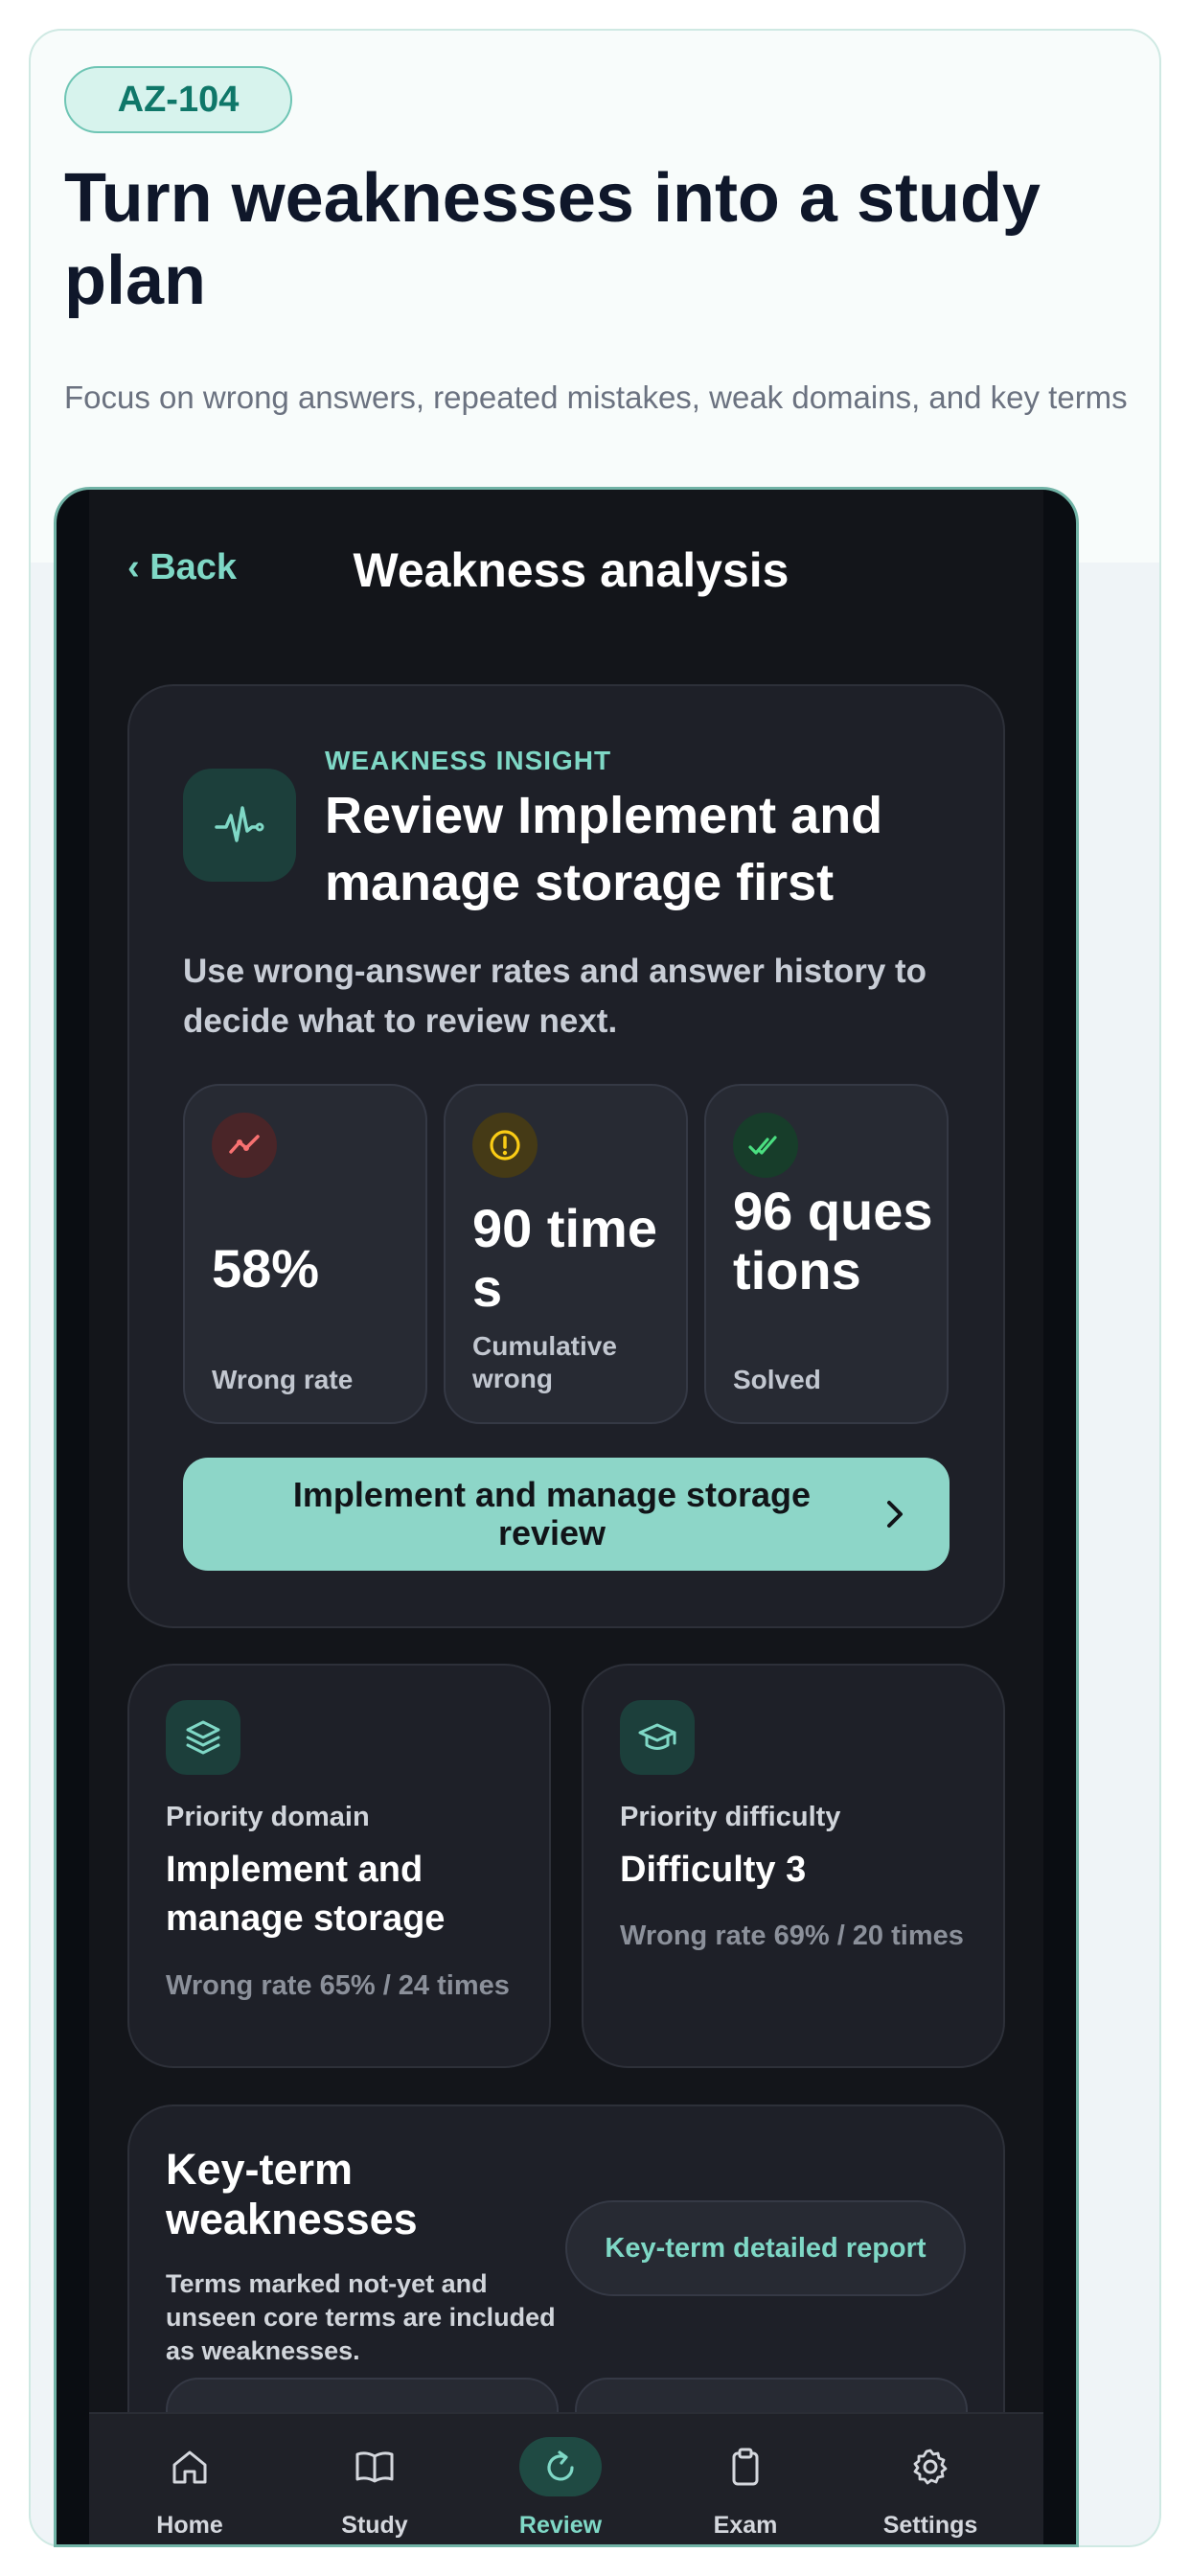  Describe the element at coordinates (833, 1240) in the screenshot. I see `stat-value: 96 questions` at that location.